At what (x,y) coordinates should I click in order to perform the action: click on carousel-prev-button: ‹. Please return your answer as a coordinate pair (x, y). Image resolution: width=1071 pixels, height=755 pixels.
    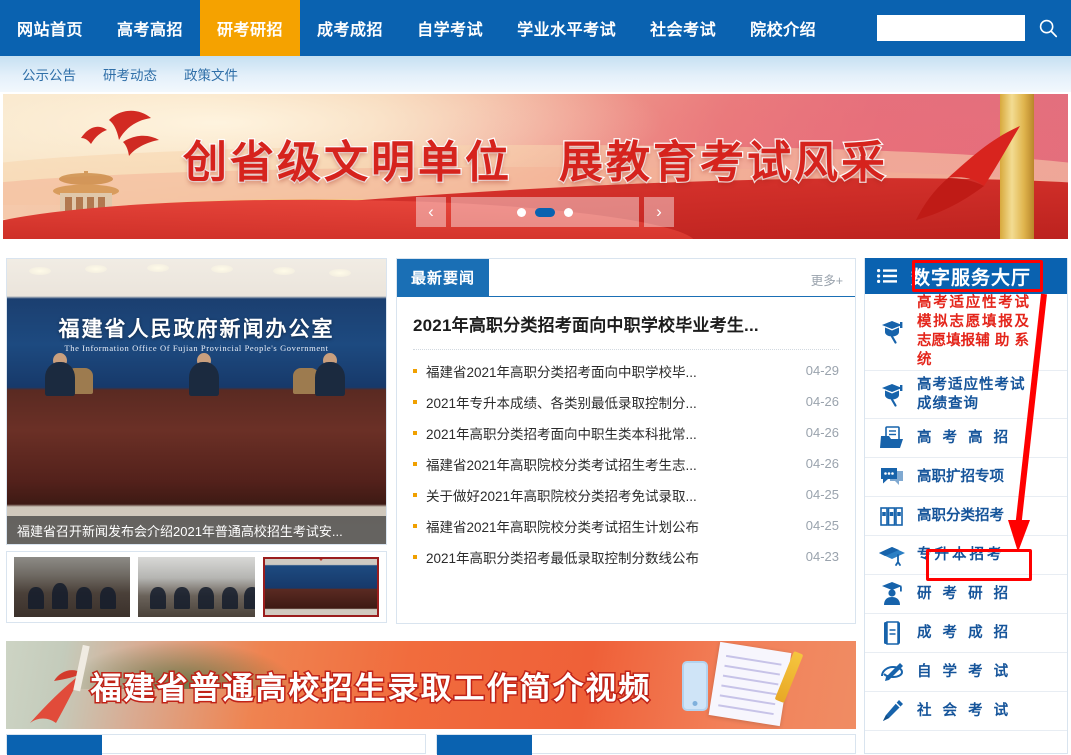
    Looking at the image, I should click on (431, 212).